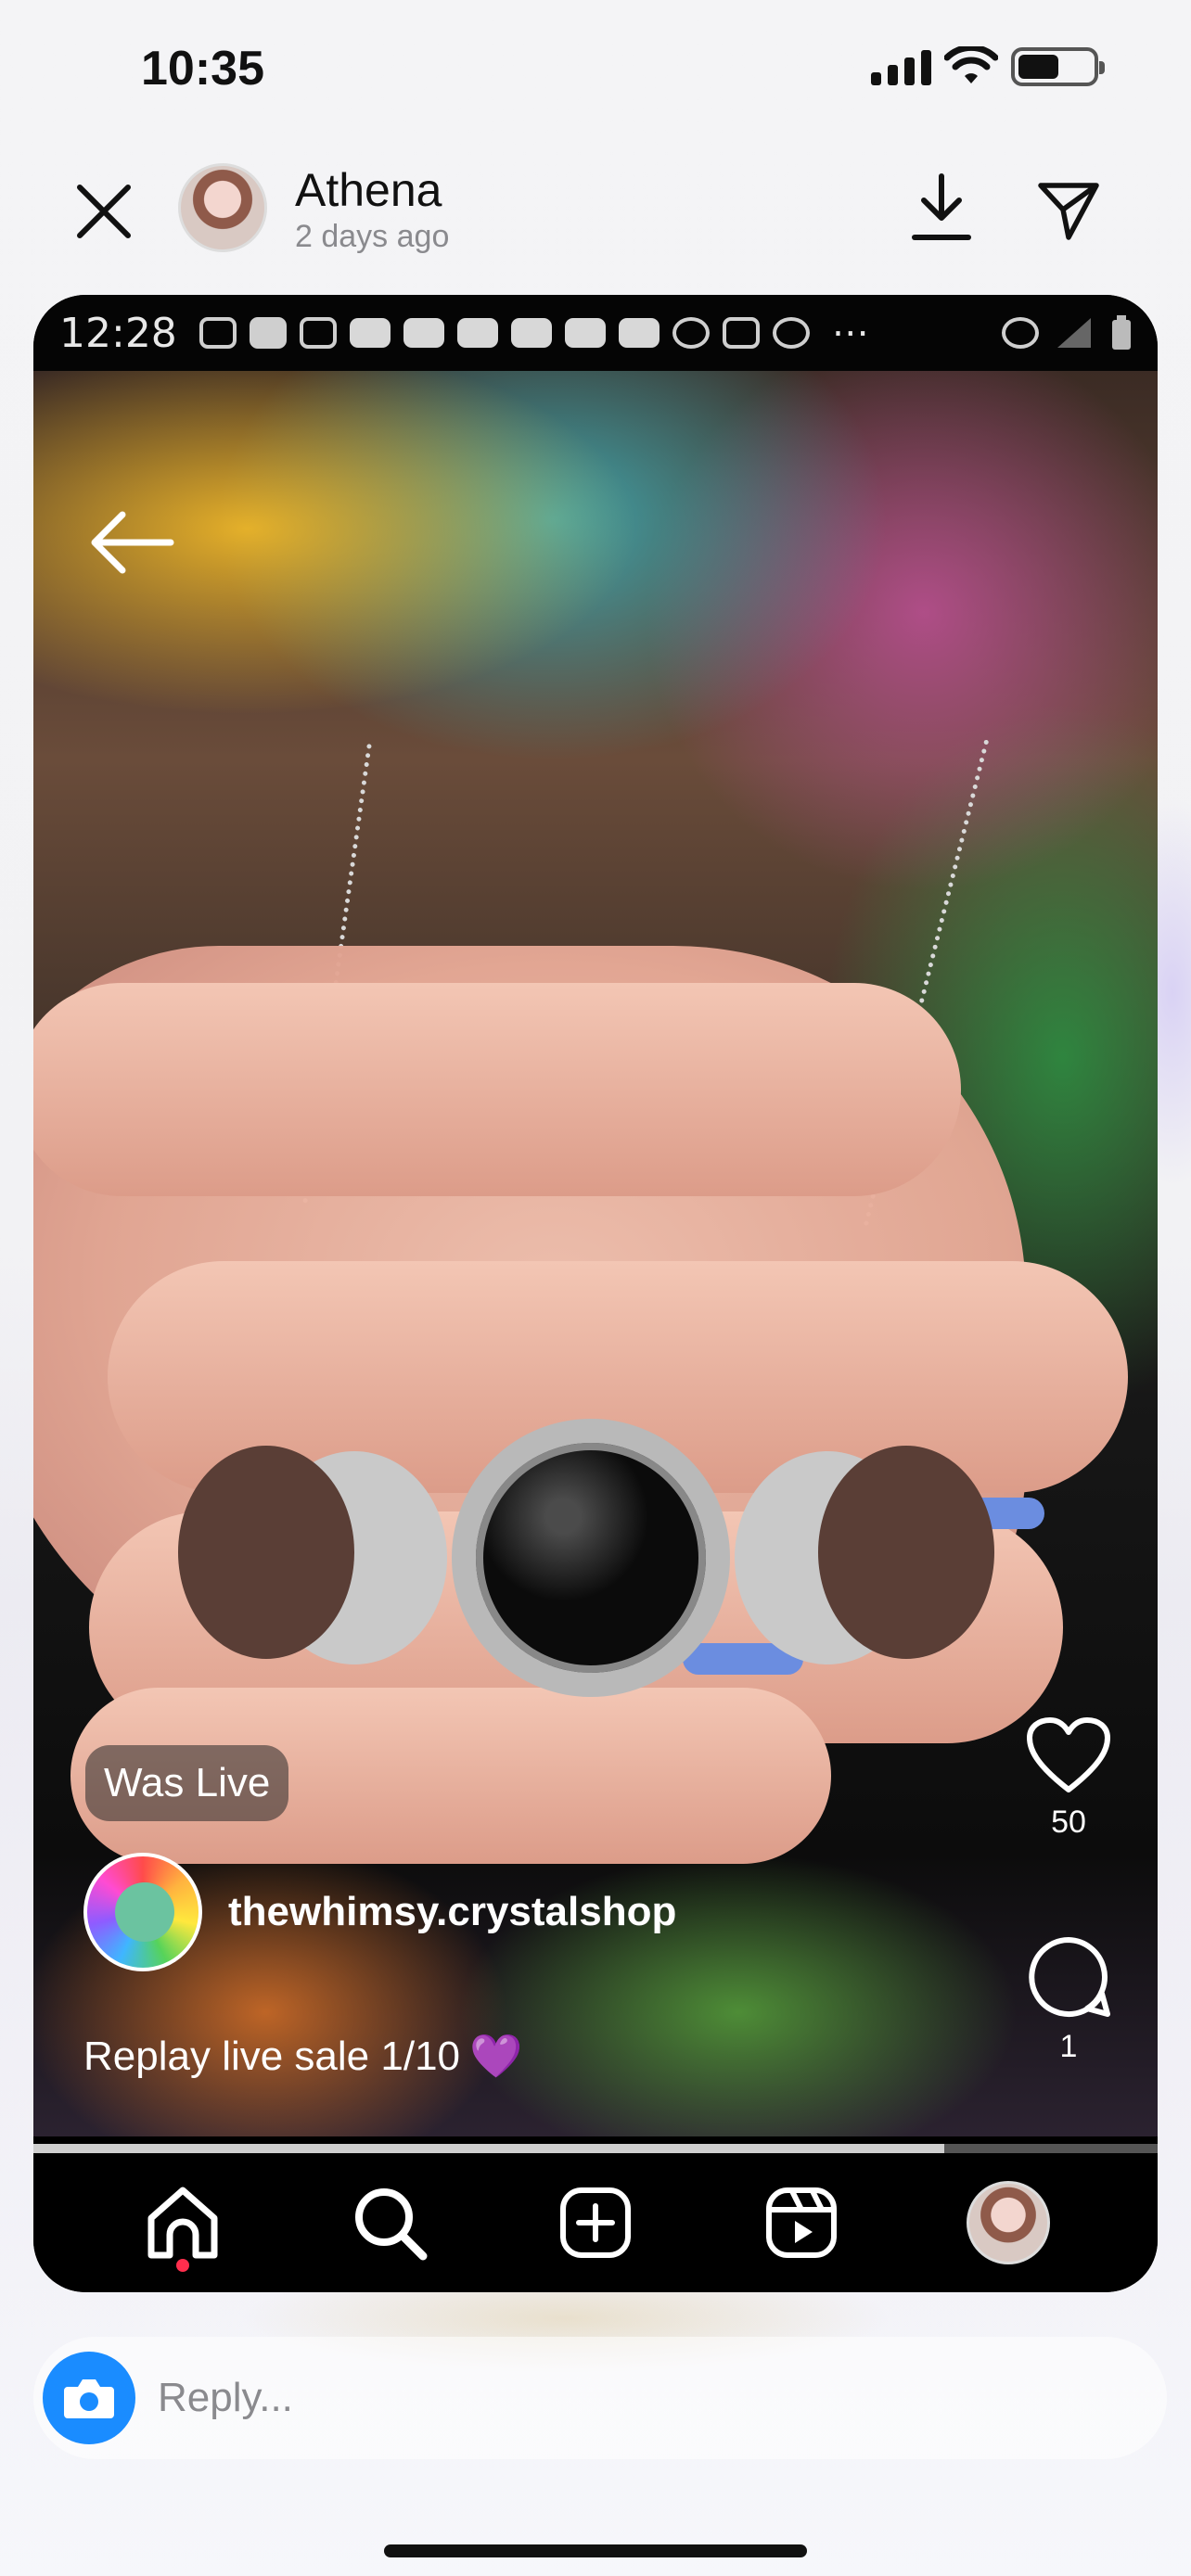  I want to click on caption-text: Replay live sale 1/10, so click(272, 2056).